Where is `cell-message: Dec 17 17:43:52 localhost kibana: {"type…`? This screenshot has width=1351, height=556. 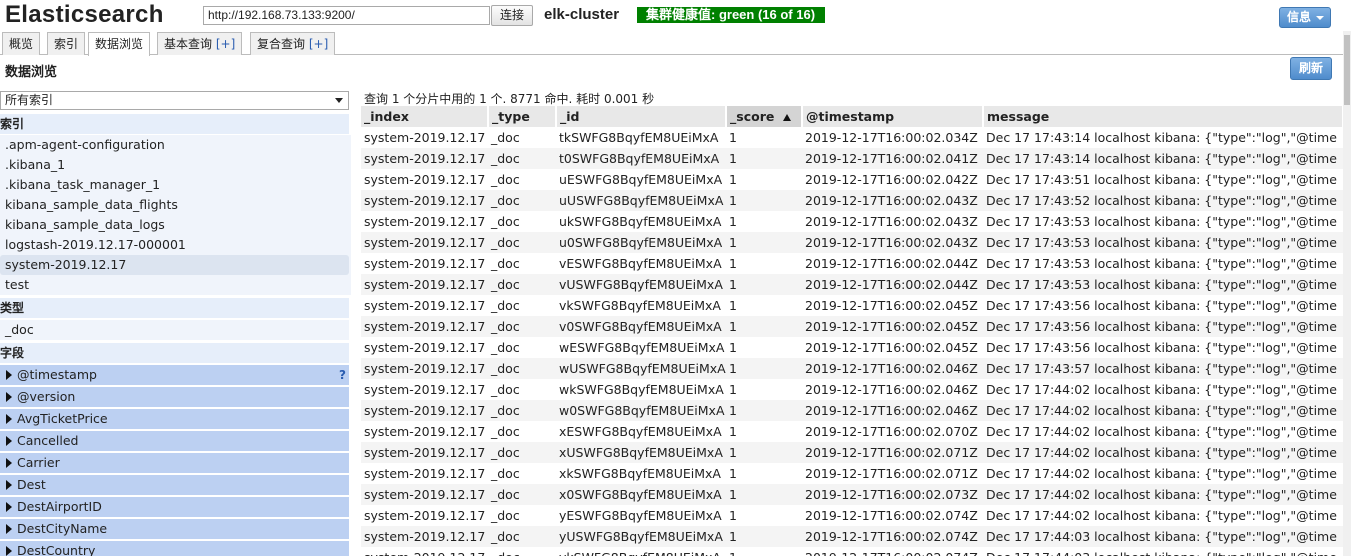 cell-message: Dec 17 17:43:52 localhost kibana: {"type… is located at coordinates (1163, 200).